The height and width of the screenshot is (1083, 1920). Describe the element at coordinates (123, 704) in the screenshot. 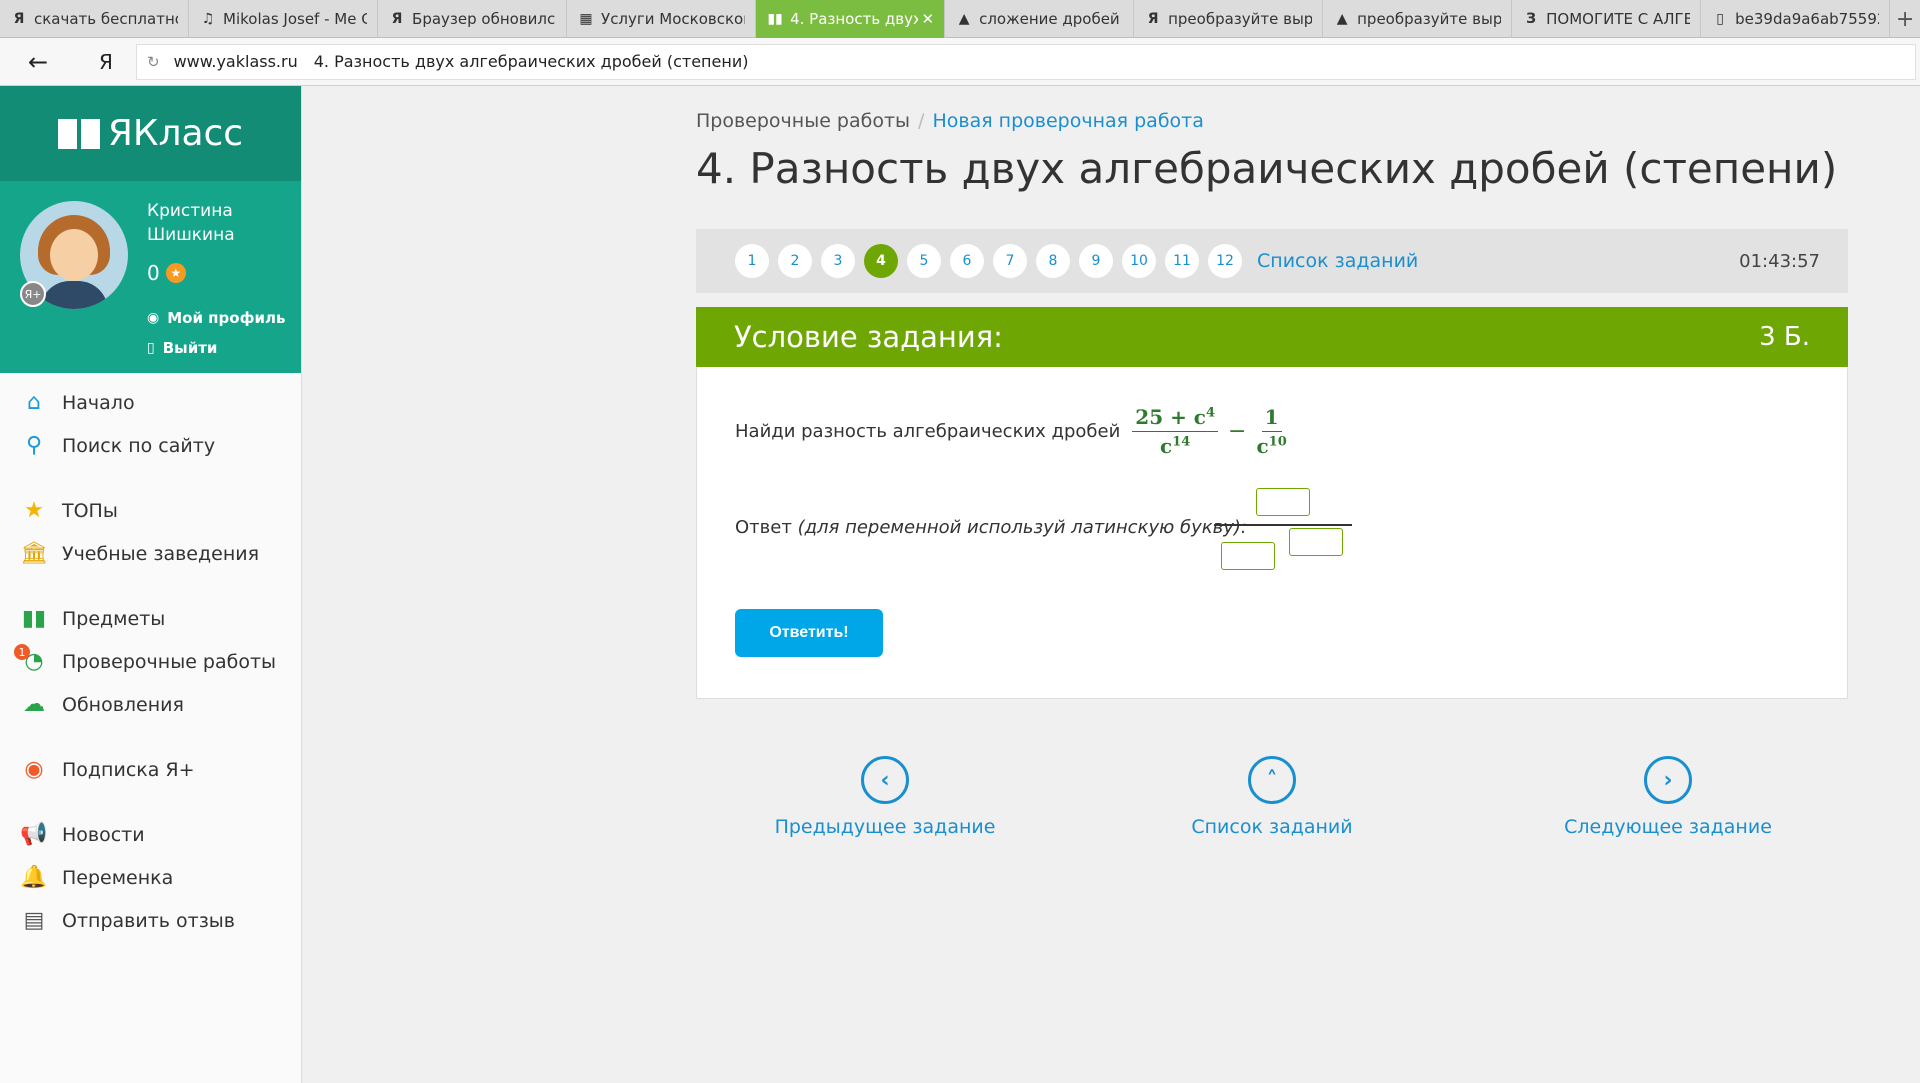

I see `sidebar-item-label: Обновления` at that location.